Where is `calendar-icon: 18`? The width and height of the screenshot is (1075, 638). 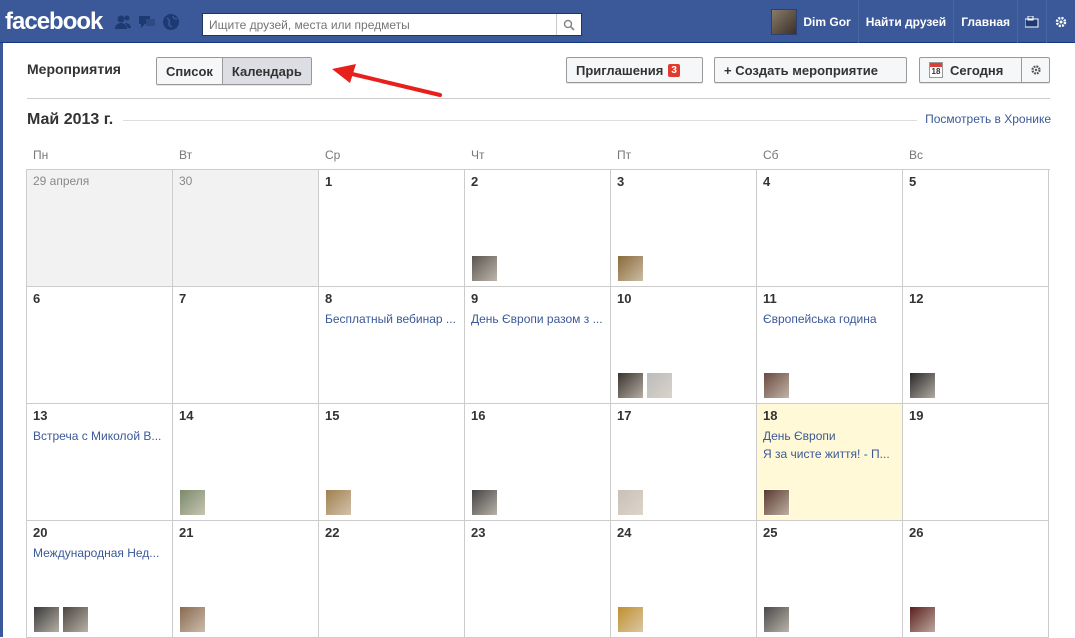 calendar-icon: 18 is located at coordinates (936, 70).